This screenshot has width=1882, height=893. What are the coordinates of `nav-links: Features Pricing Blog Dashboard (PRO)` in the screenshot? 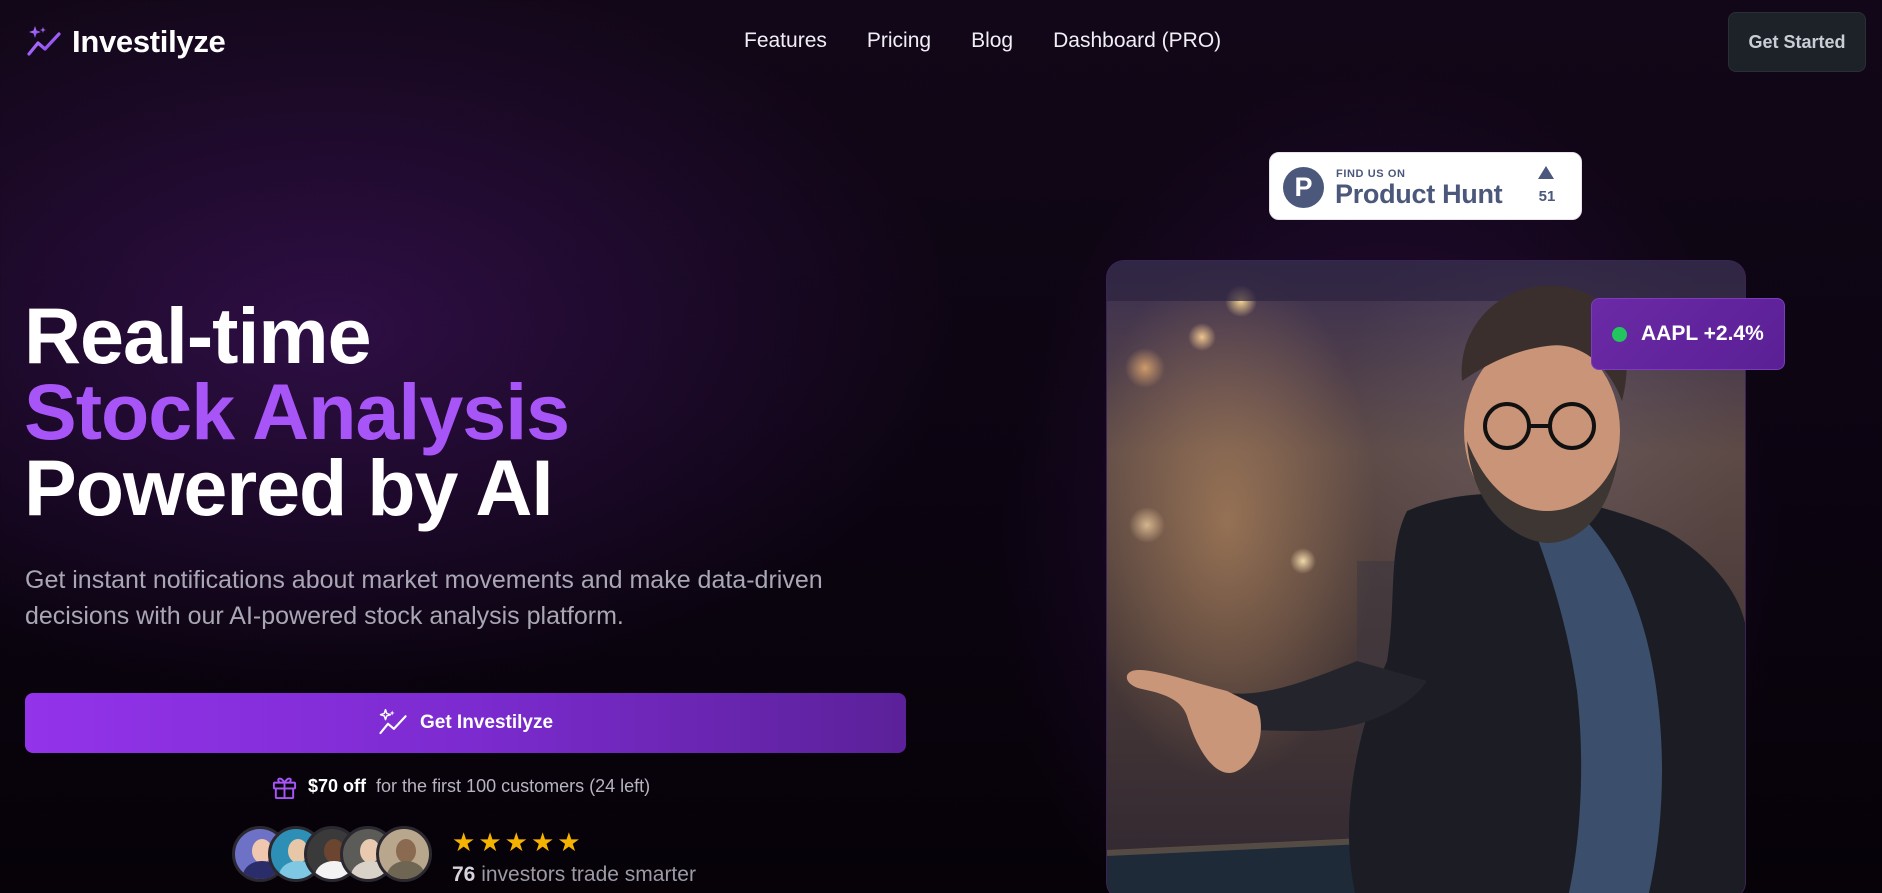 It's located at (982, 41).